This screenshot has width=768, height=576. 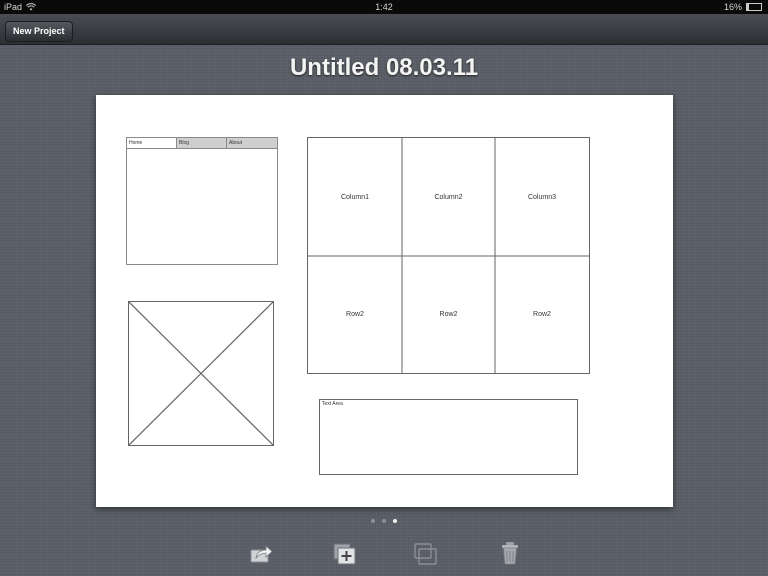 I want to click on delete-button, so click(x=510, y=553).